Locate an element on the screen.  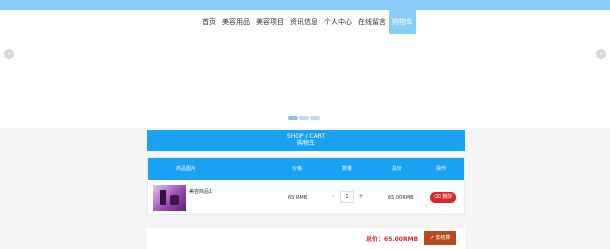
trash-icon: ⌫ is located at coordinates (437, 197).